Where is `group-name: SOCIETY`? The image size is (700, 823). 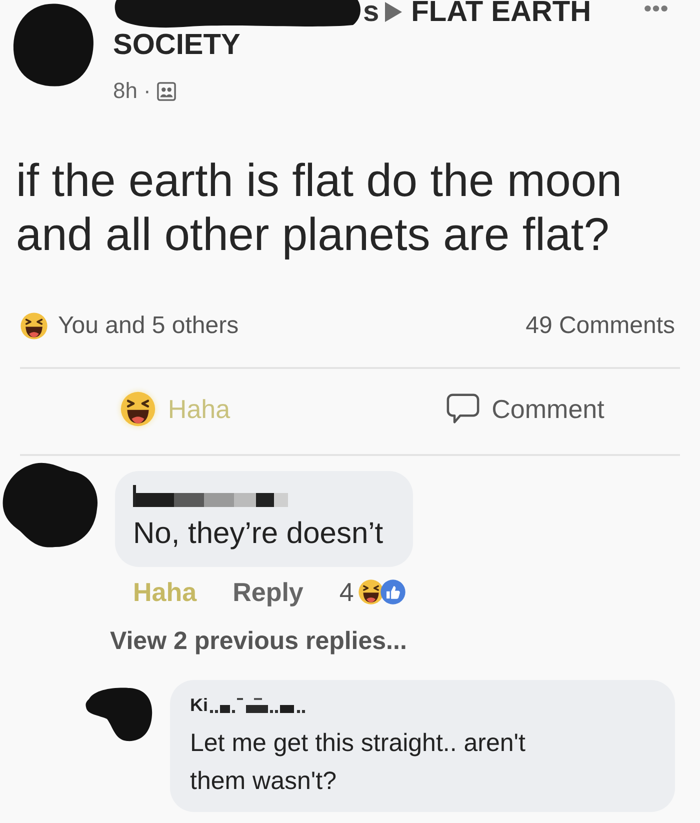
group-name: SOCIETY is located at coordinates (176, 45).